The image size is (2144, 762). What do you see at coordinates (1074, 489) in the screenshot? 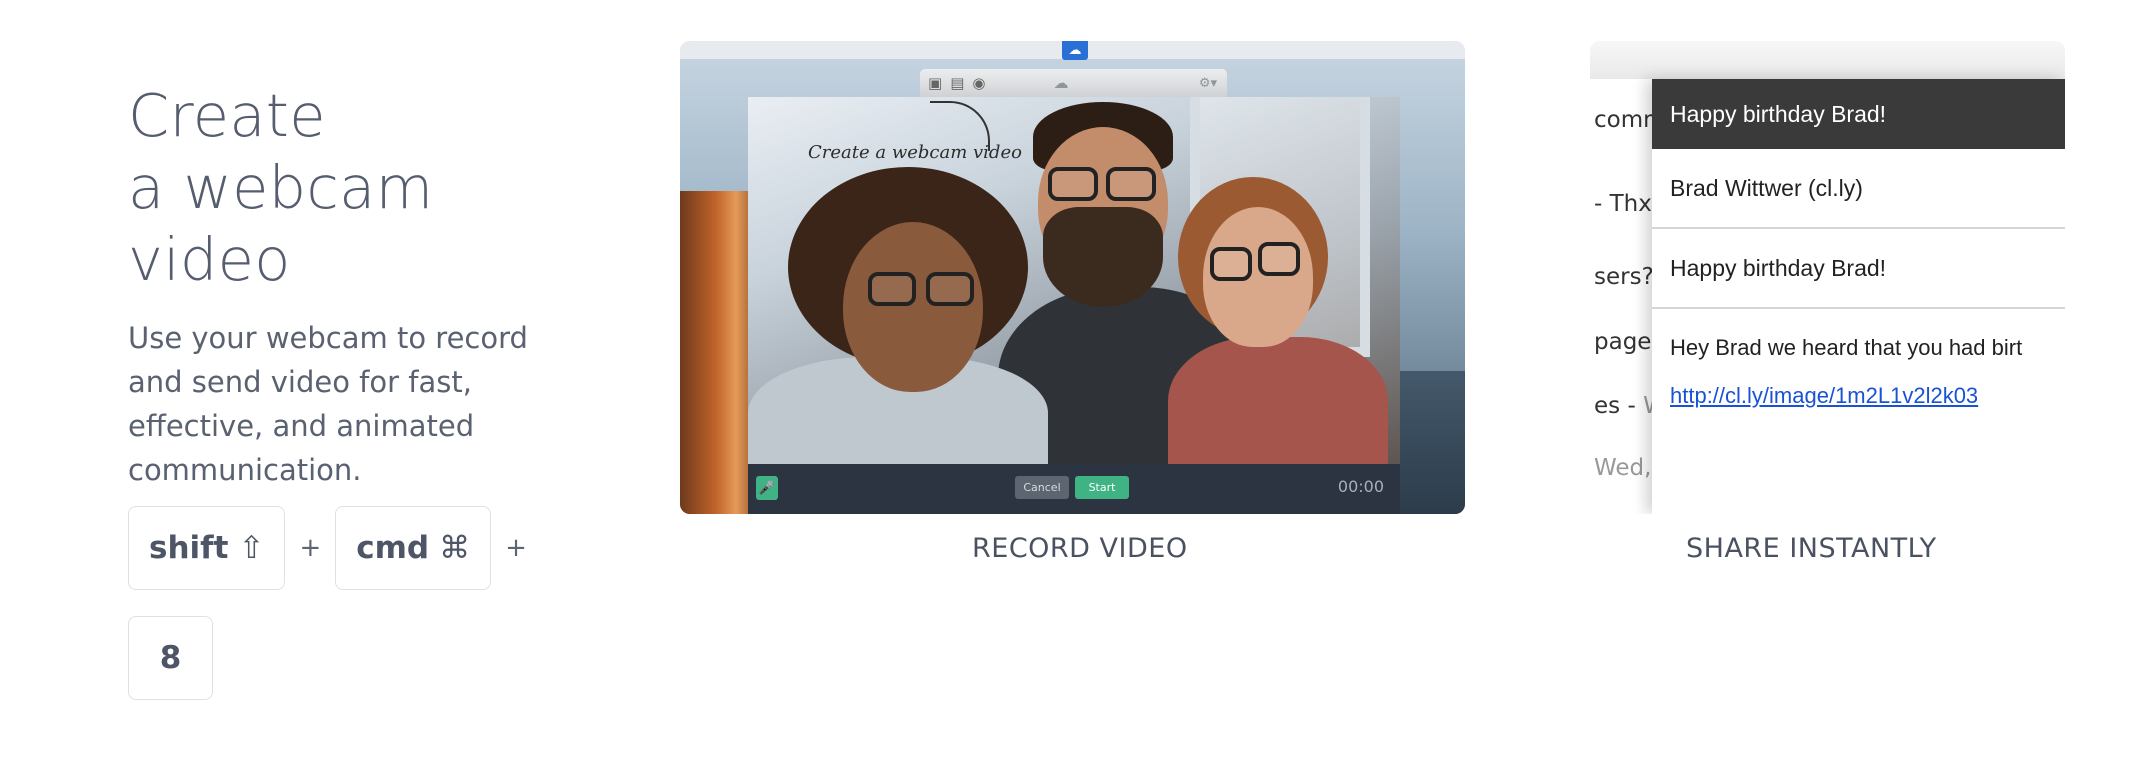
I see `recording-controls: 🎤 Cancel Start 00:00` at bounding box center [1074, 489].